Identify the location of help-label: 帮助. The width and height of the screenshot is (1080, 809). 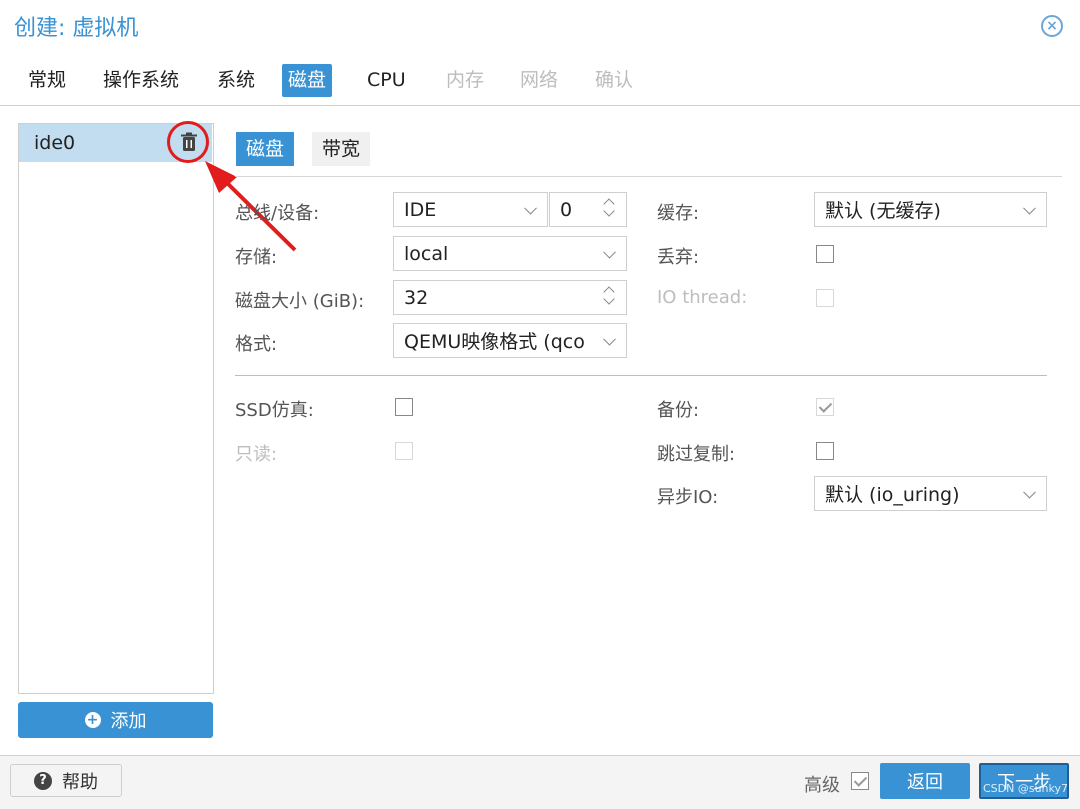
(80, 782).